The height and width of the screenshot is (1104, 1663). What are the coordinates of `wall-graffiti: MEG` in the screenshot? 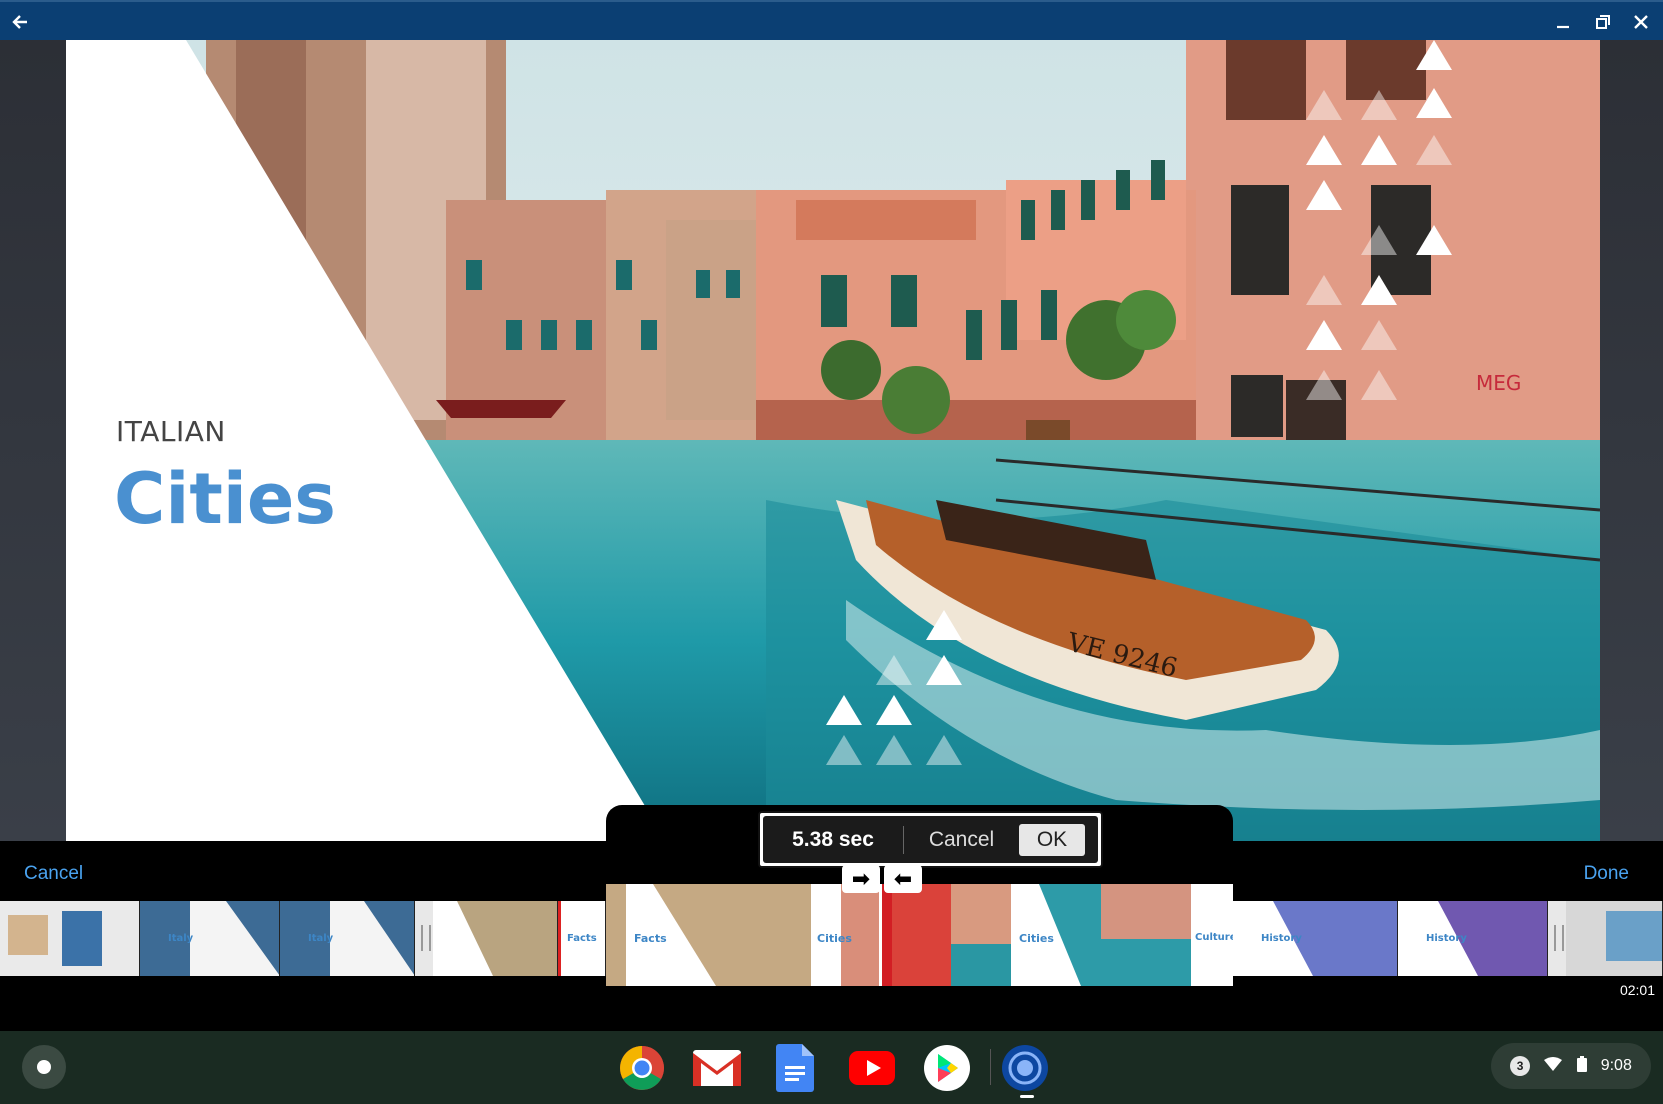 It's located at (1498, 383).